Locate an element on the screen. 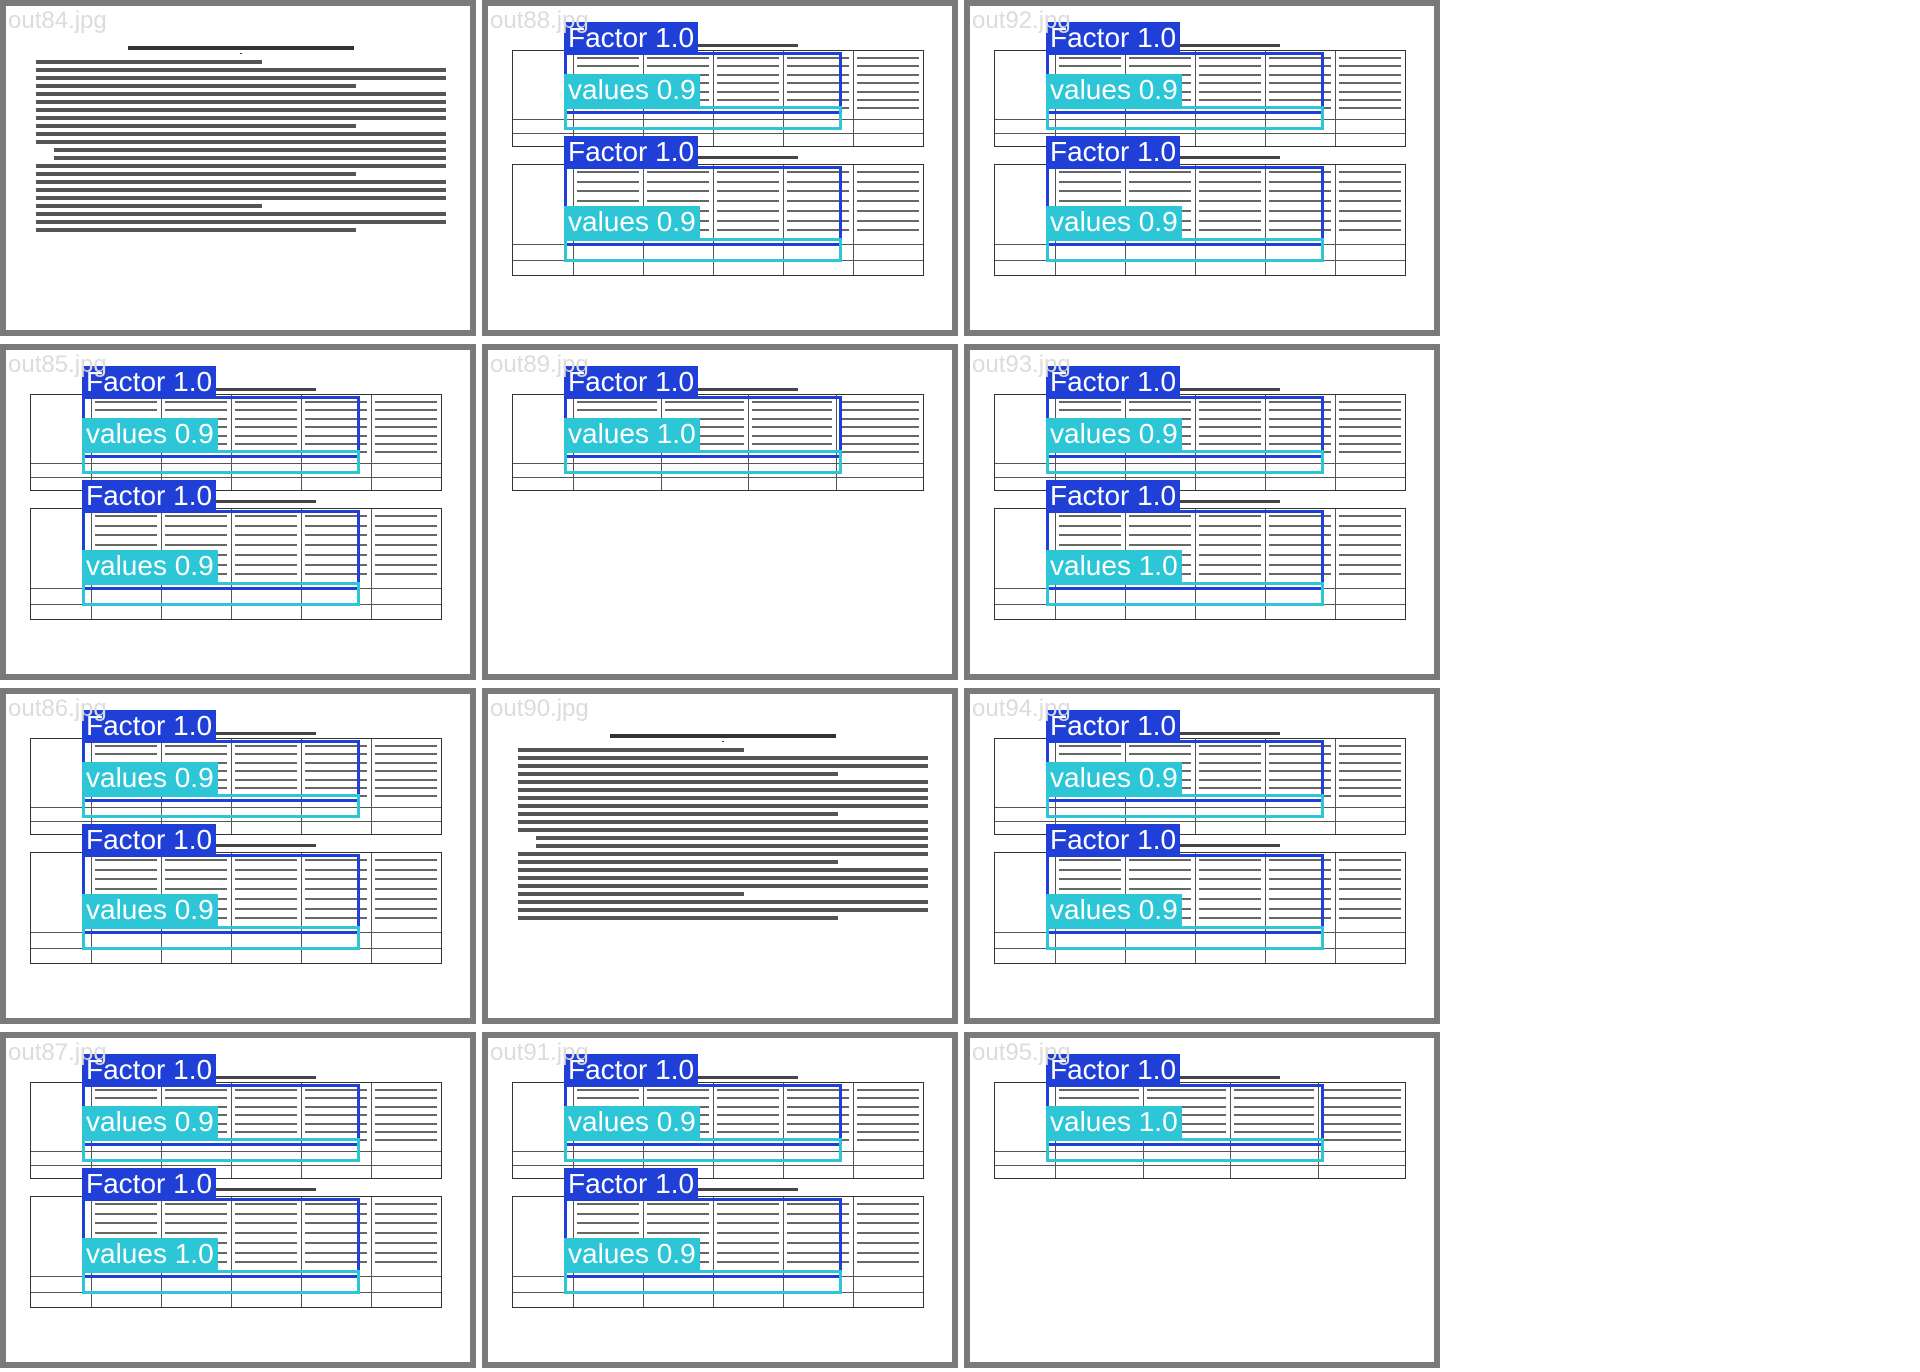  filename-label: out91.jpg is located at coordinates (539, 1052).